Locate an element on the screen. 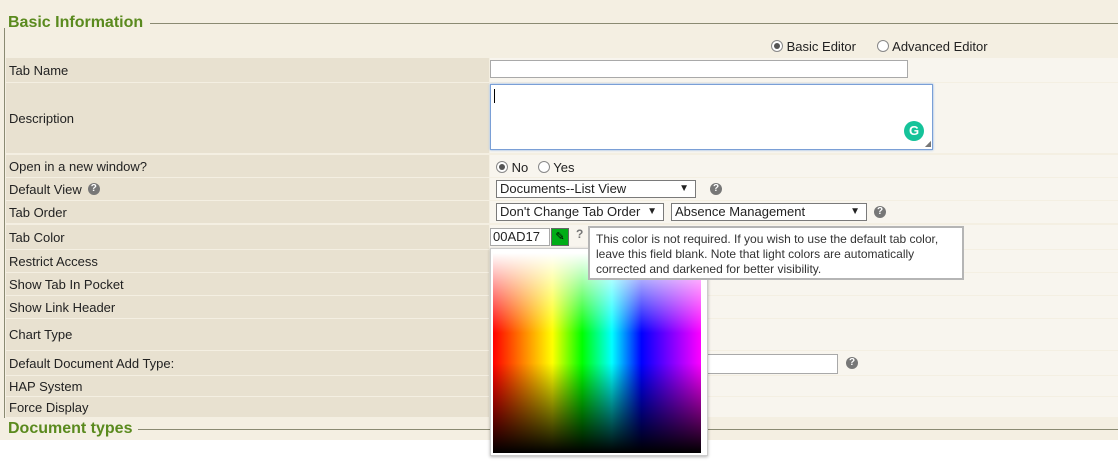  default-view-value: Documents--List View is located at coordinates (563, 188).